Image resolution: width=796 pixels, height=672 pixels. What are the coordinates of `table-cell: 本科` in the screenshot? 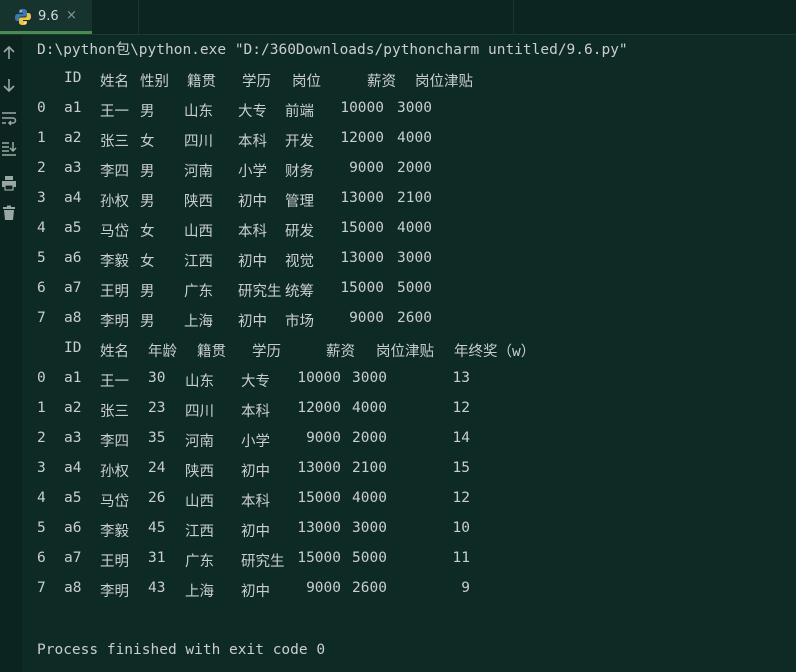 It's located at (255, 412).